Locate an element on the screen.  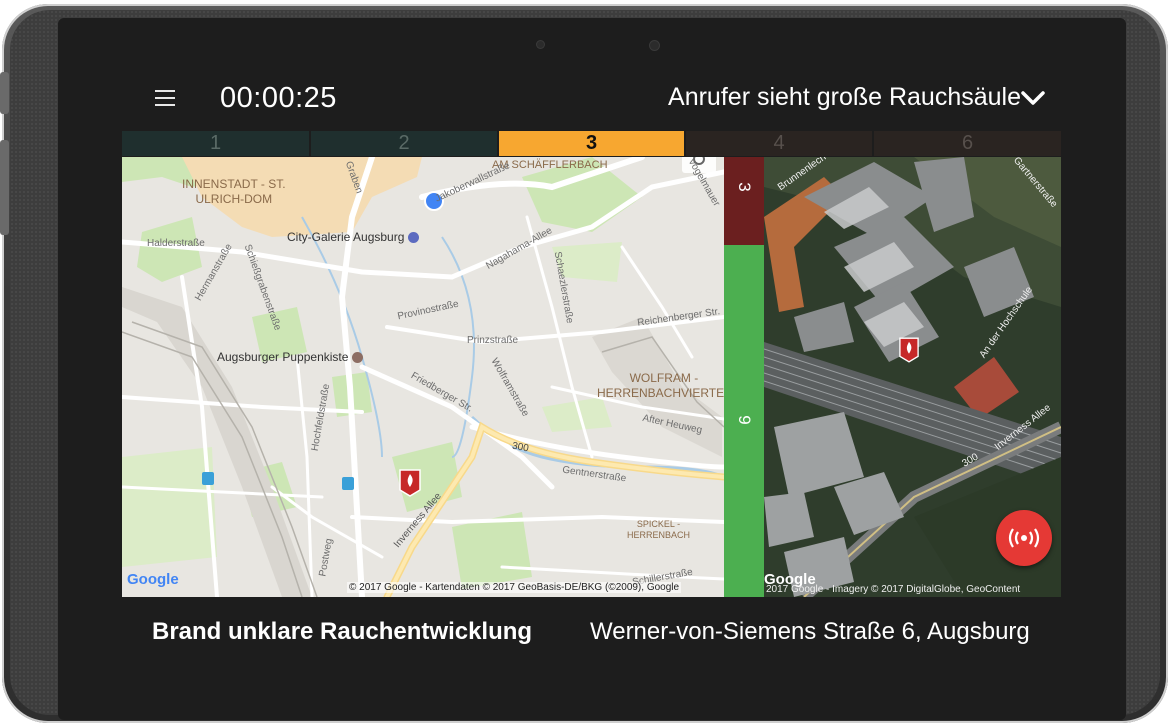
district-text: WOLFRAM - HERRENBACHVIERTEL is located at coordinates (660, 385).